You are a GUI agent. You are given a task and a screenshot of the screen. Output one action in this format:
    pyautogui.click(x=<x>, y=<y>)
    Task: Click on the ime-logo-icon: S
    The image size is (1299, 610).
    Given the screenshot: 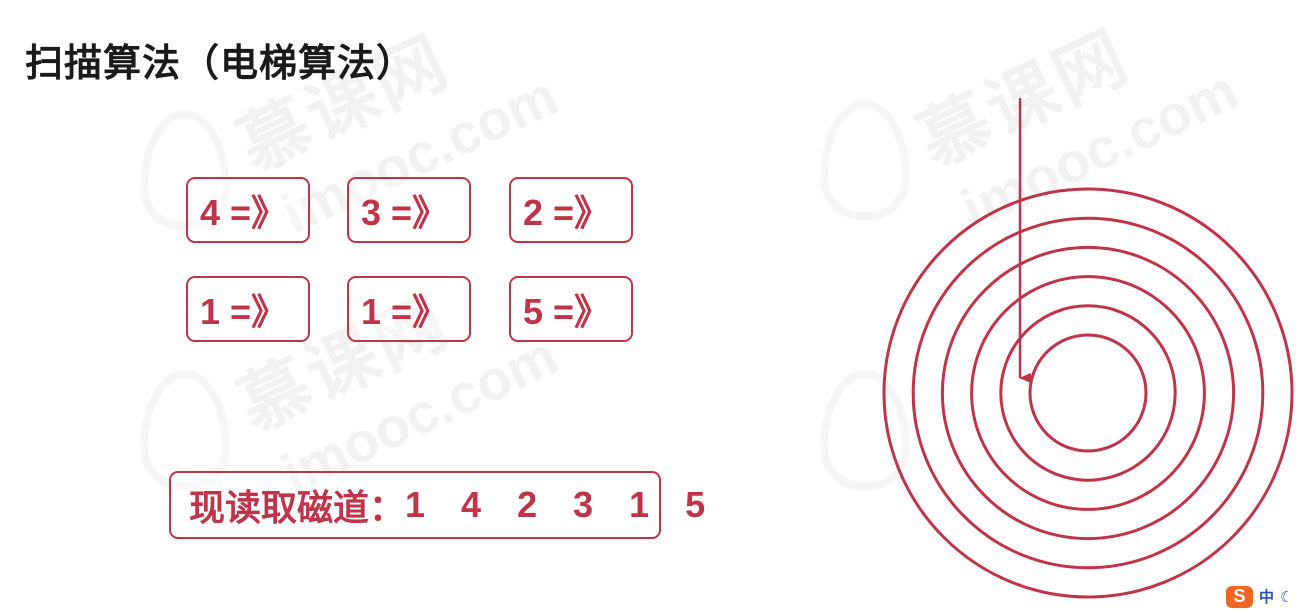 What is the action you would take?
    pyautogui.click(x=1239, y=596)
    